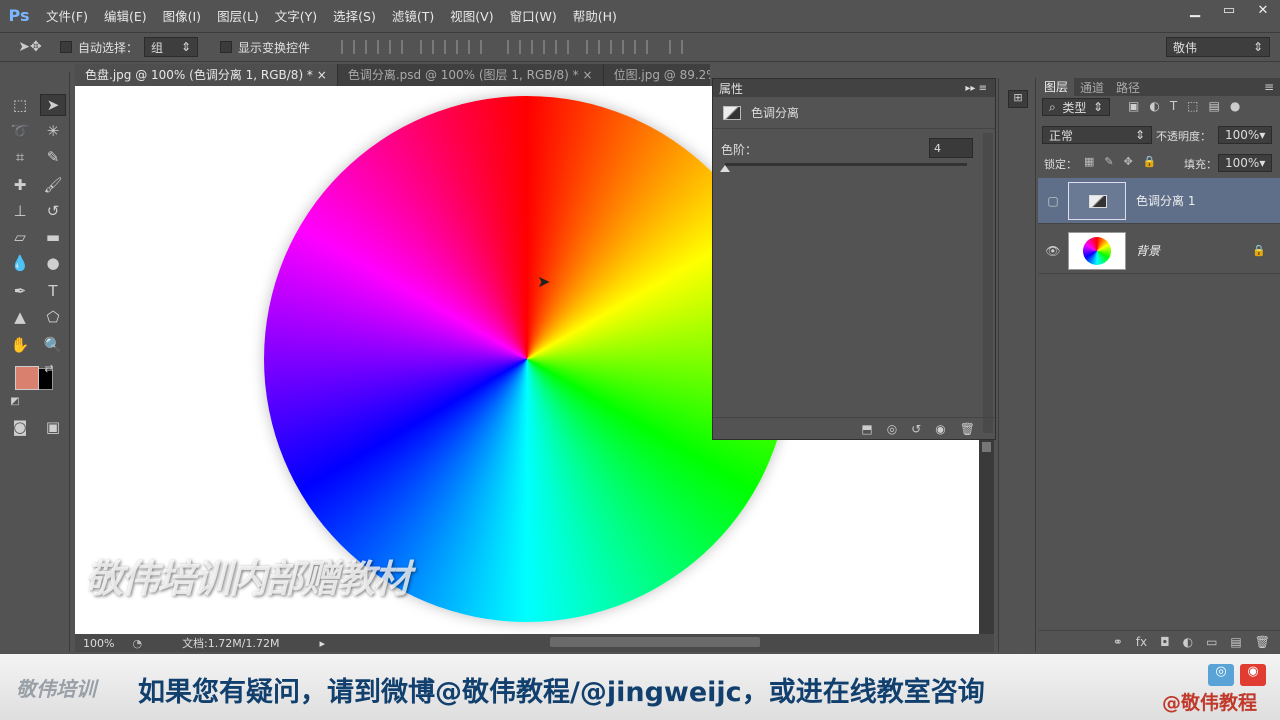 The image size is (1280, 720). Describe the element at coordinates (892, 429) in the screenshot. I see `view-previous-icon: ◎` at that location.